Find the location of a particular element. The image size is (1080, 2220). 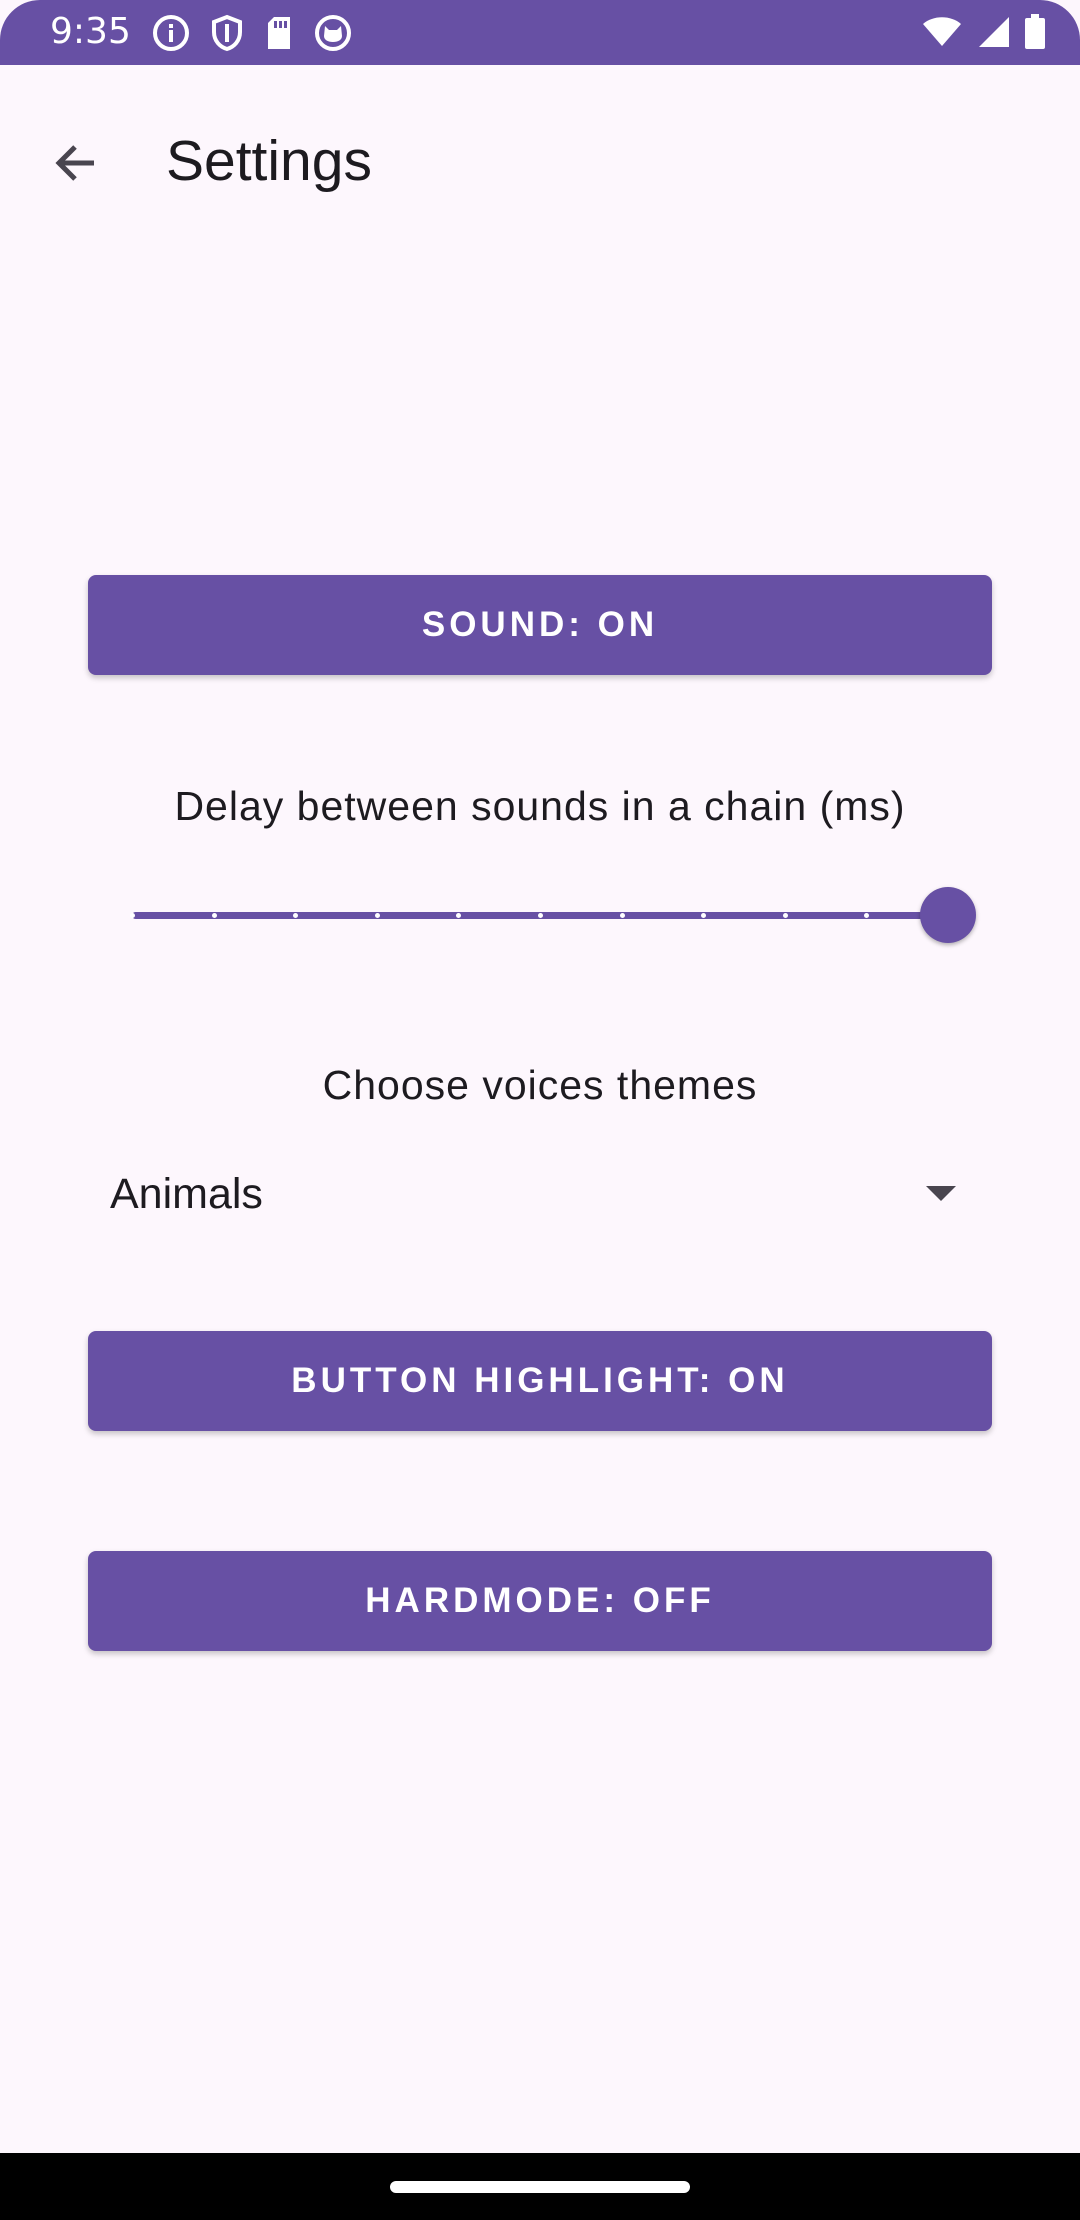

status-notification-icons is located at coordinates (252, 33).